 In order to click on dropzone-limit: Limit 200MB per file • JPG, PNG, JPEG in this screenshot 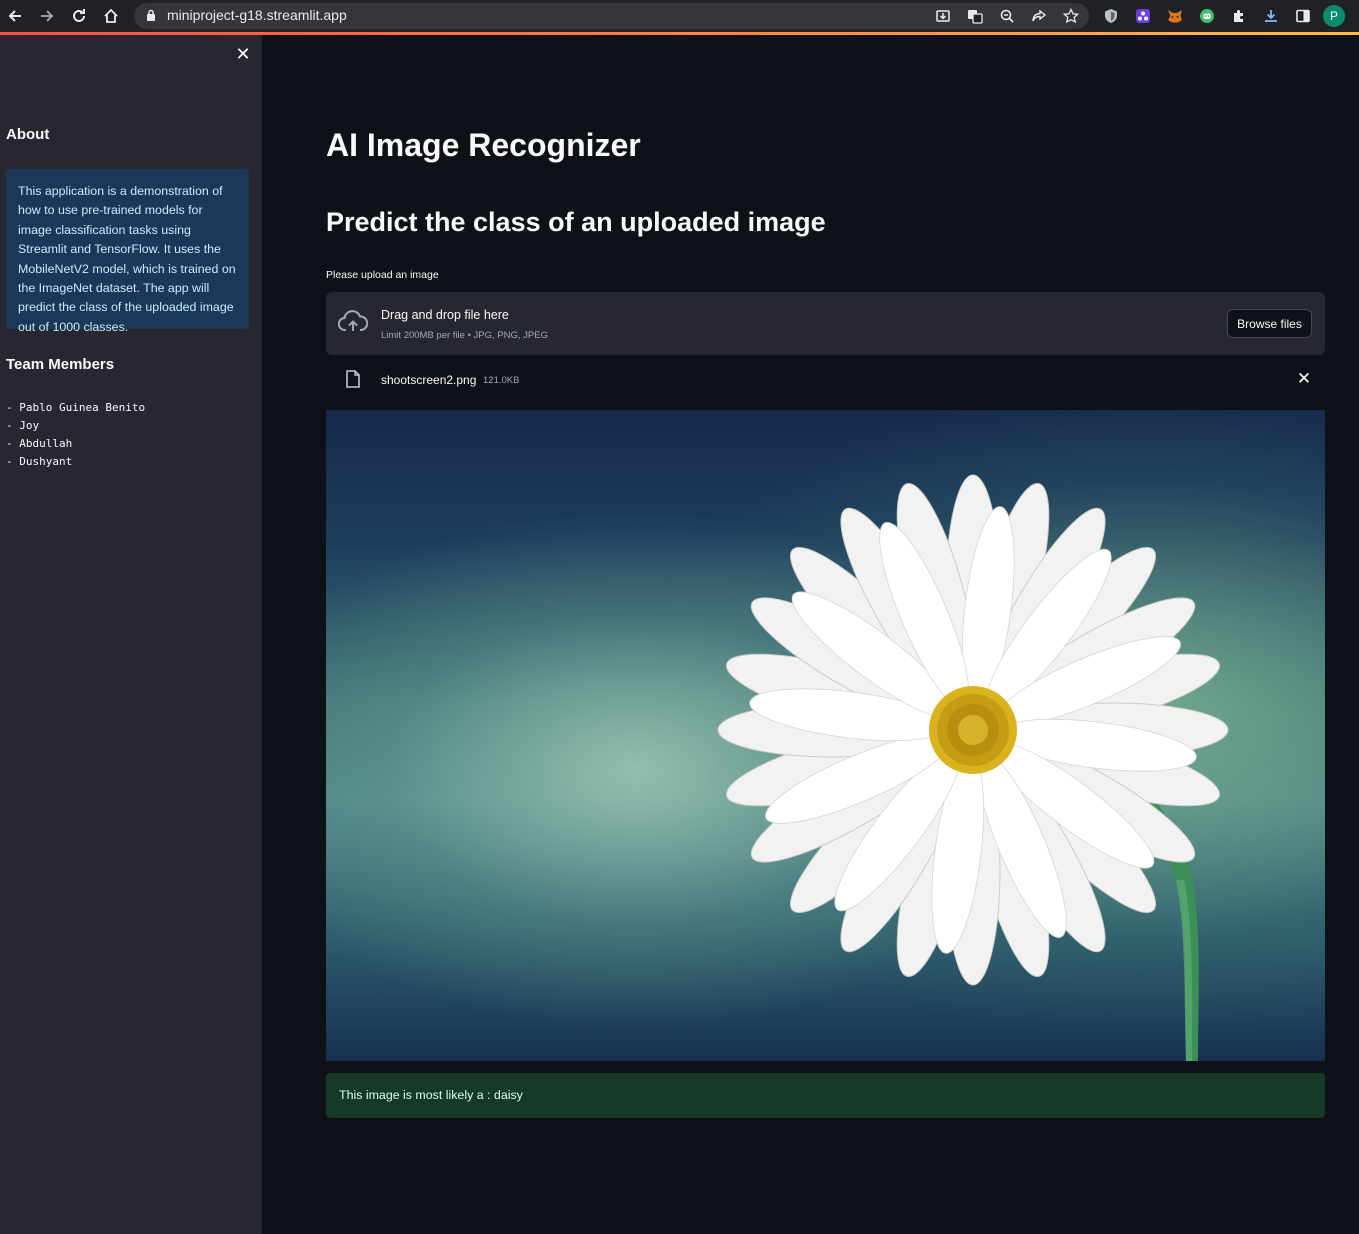, I will do `click(464, 335)`.